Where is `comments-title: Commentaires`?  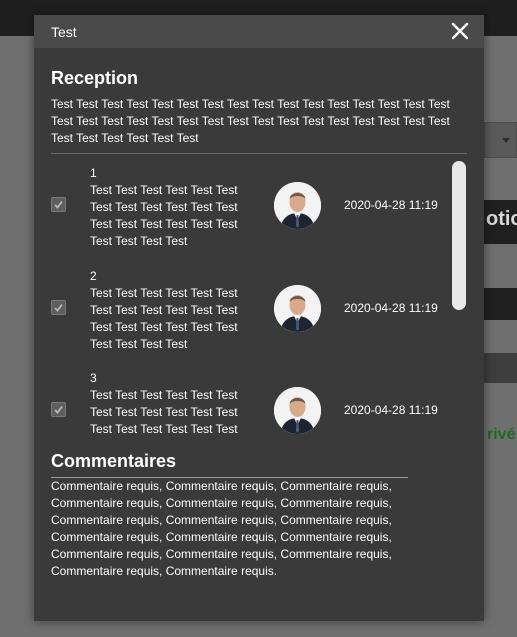 comments-title: Commentaires is located at coordinates (114, 461).